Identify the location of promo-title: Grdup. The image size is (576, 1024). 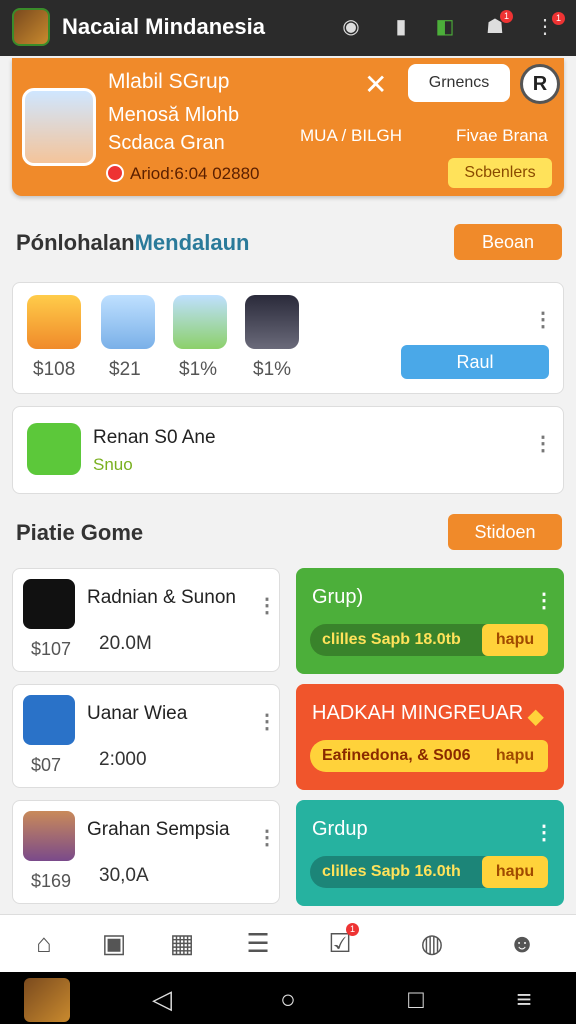
(340, 829).